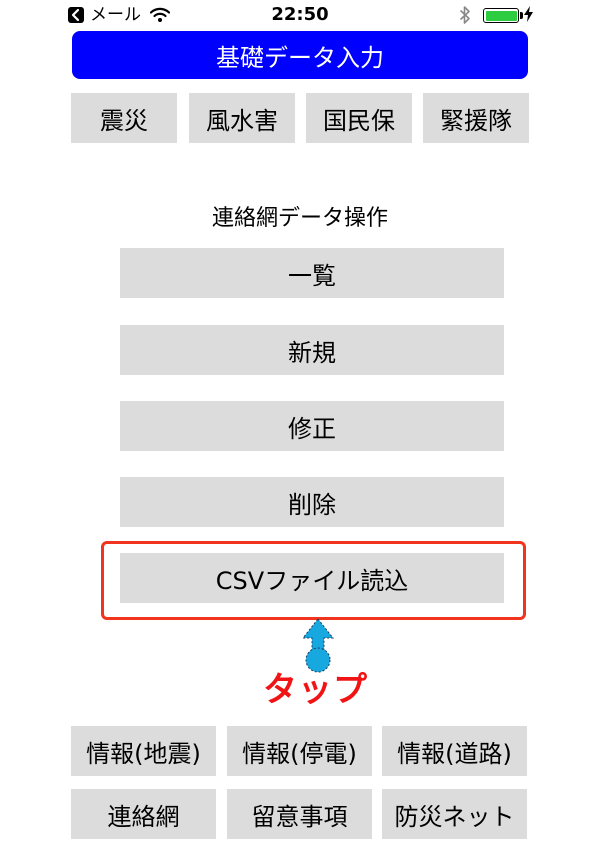  Describe the element at coordinates (454, 814) in the screenshot. I see `disaster-net-button: 防災ネット` at that location.